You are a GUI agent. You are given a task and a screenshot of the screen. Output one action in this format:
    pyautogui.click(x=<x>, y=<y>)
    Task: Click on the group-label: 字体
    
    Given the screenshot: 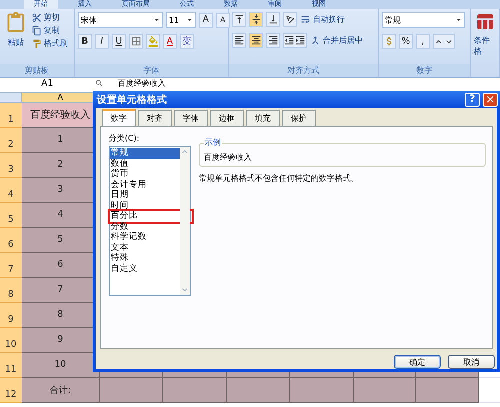 What is the action you would take?
    pyautogui.click(x=151, y=70)
    